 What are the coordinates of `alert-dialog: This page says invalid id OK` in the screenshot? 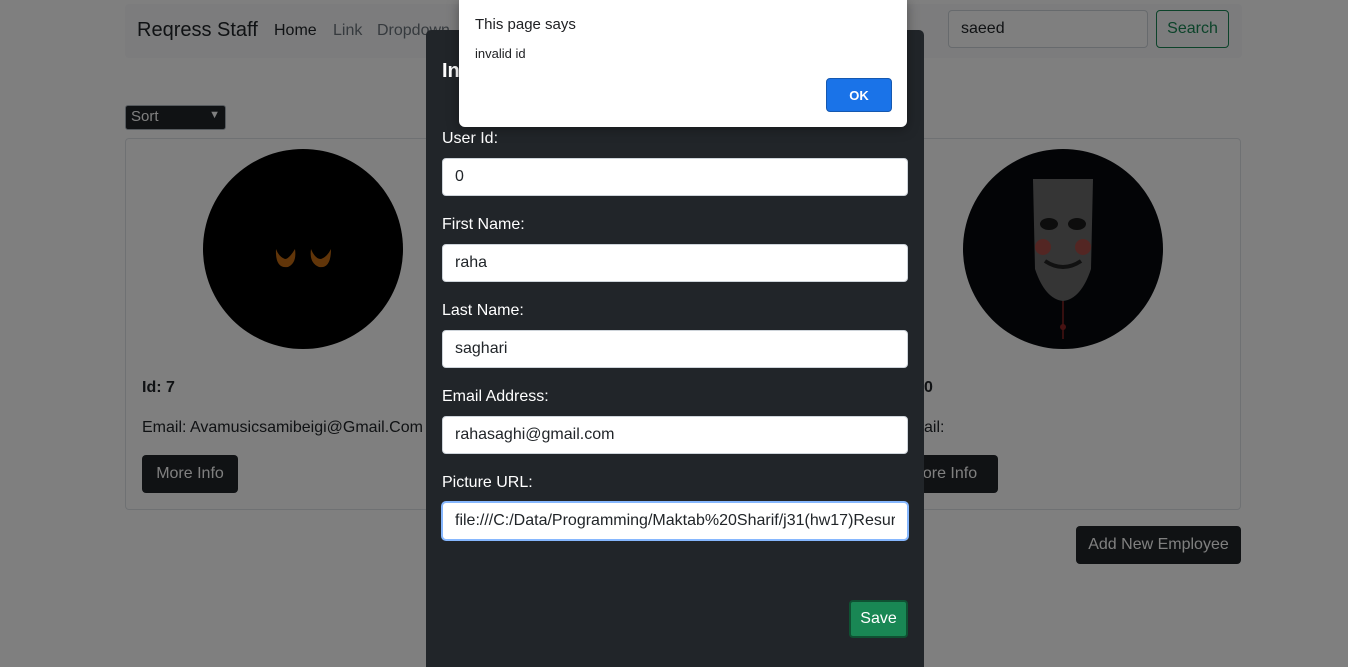 It's located at (683, 63).